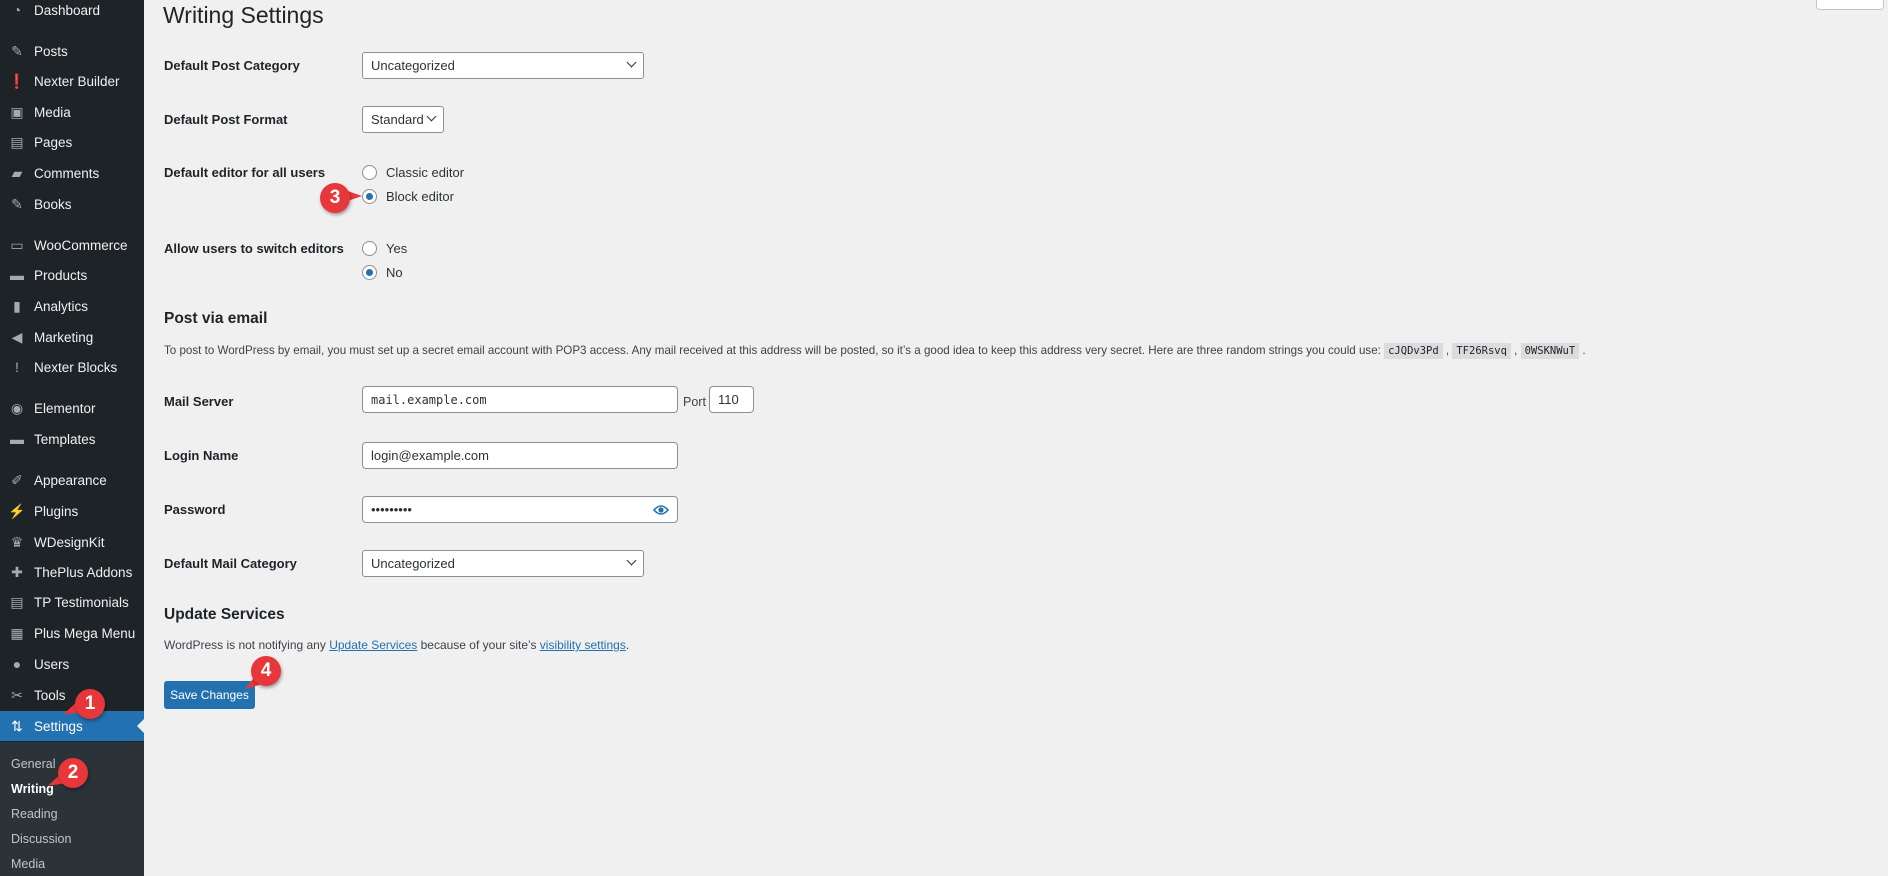 This screenshot has height=876, width=1888. What do you see at coordinates (520, 399) in the screenshot?
I see `mail-server-input: mail.example.com` at bounding box center [520, 399].